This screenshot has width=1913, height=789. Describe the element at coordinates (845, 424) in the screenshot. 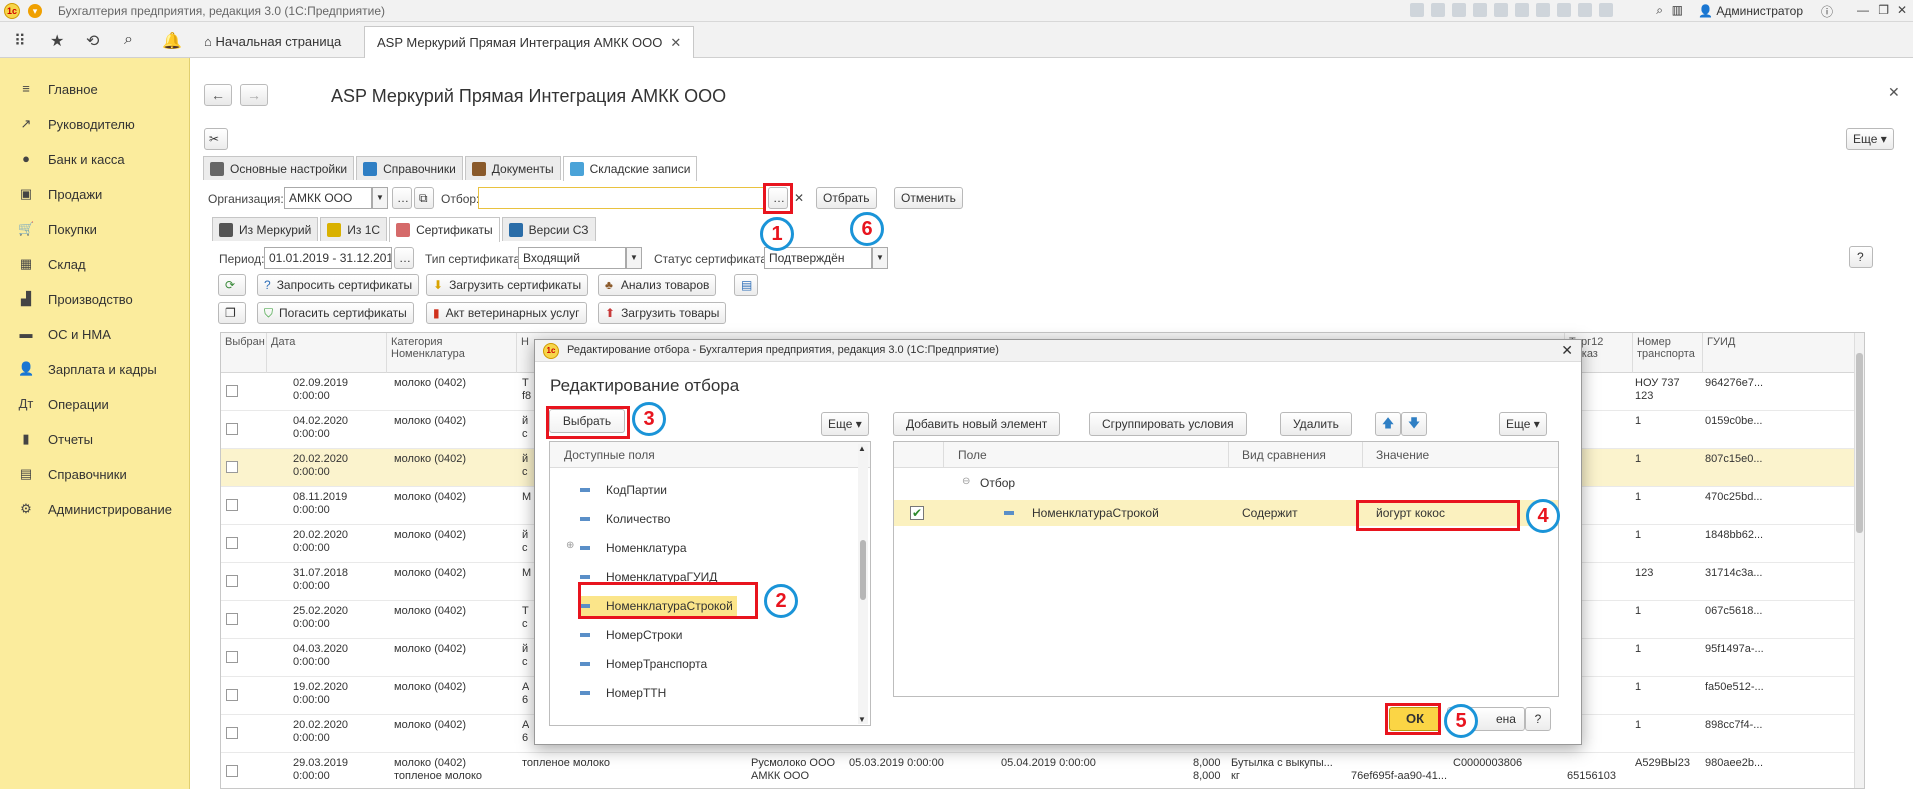

I see `left-more-button: Еще ▾` at that location.